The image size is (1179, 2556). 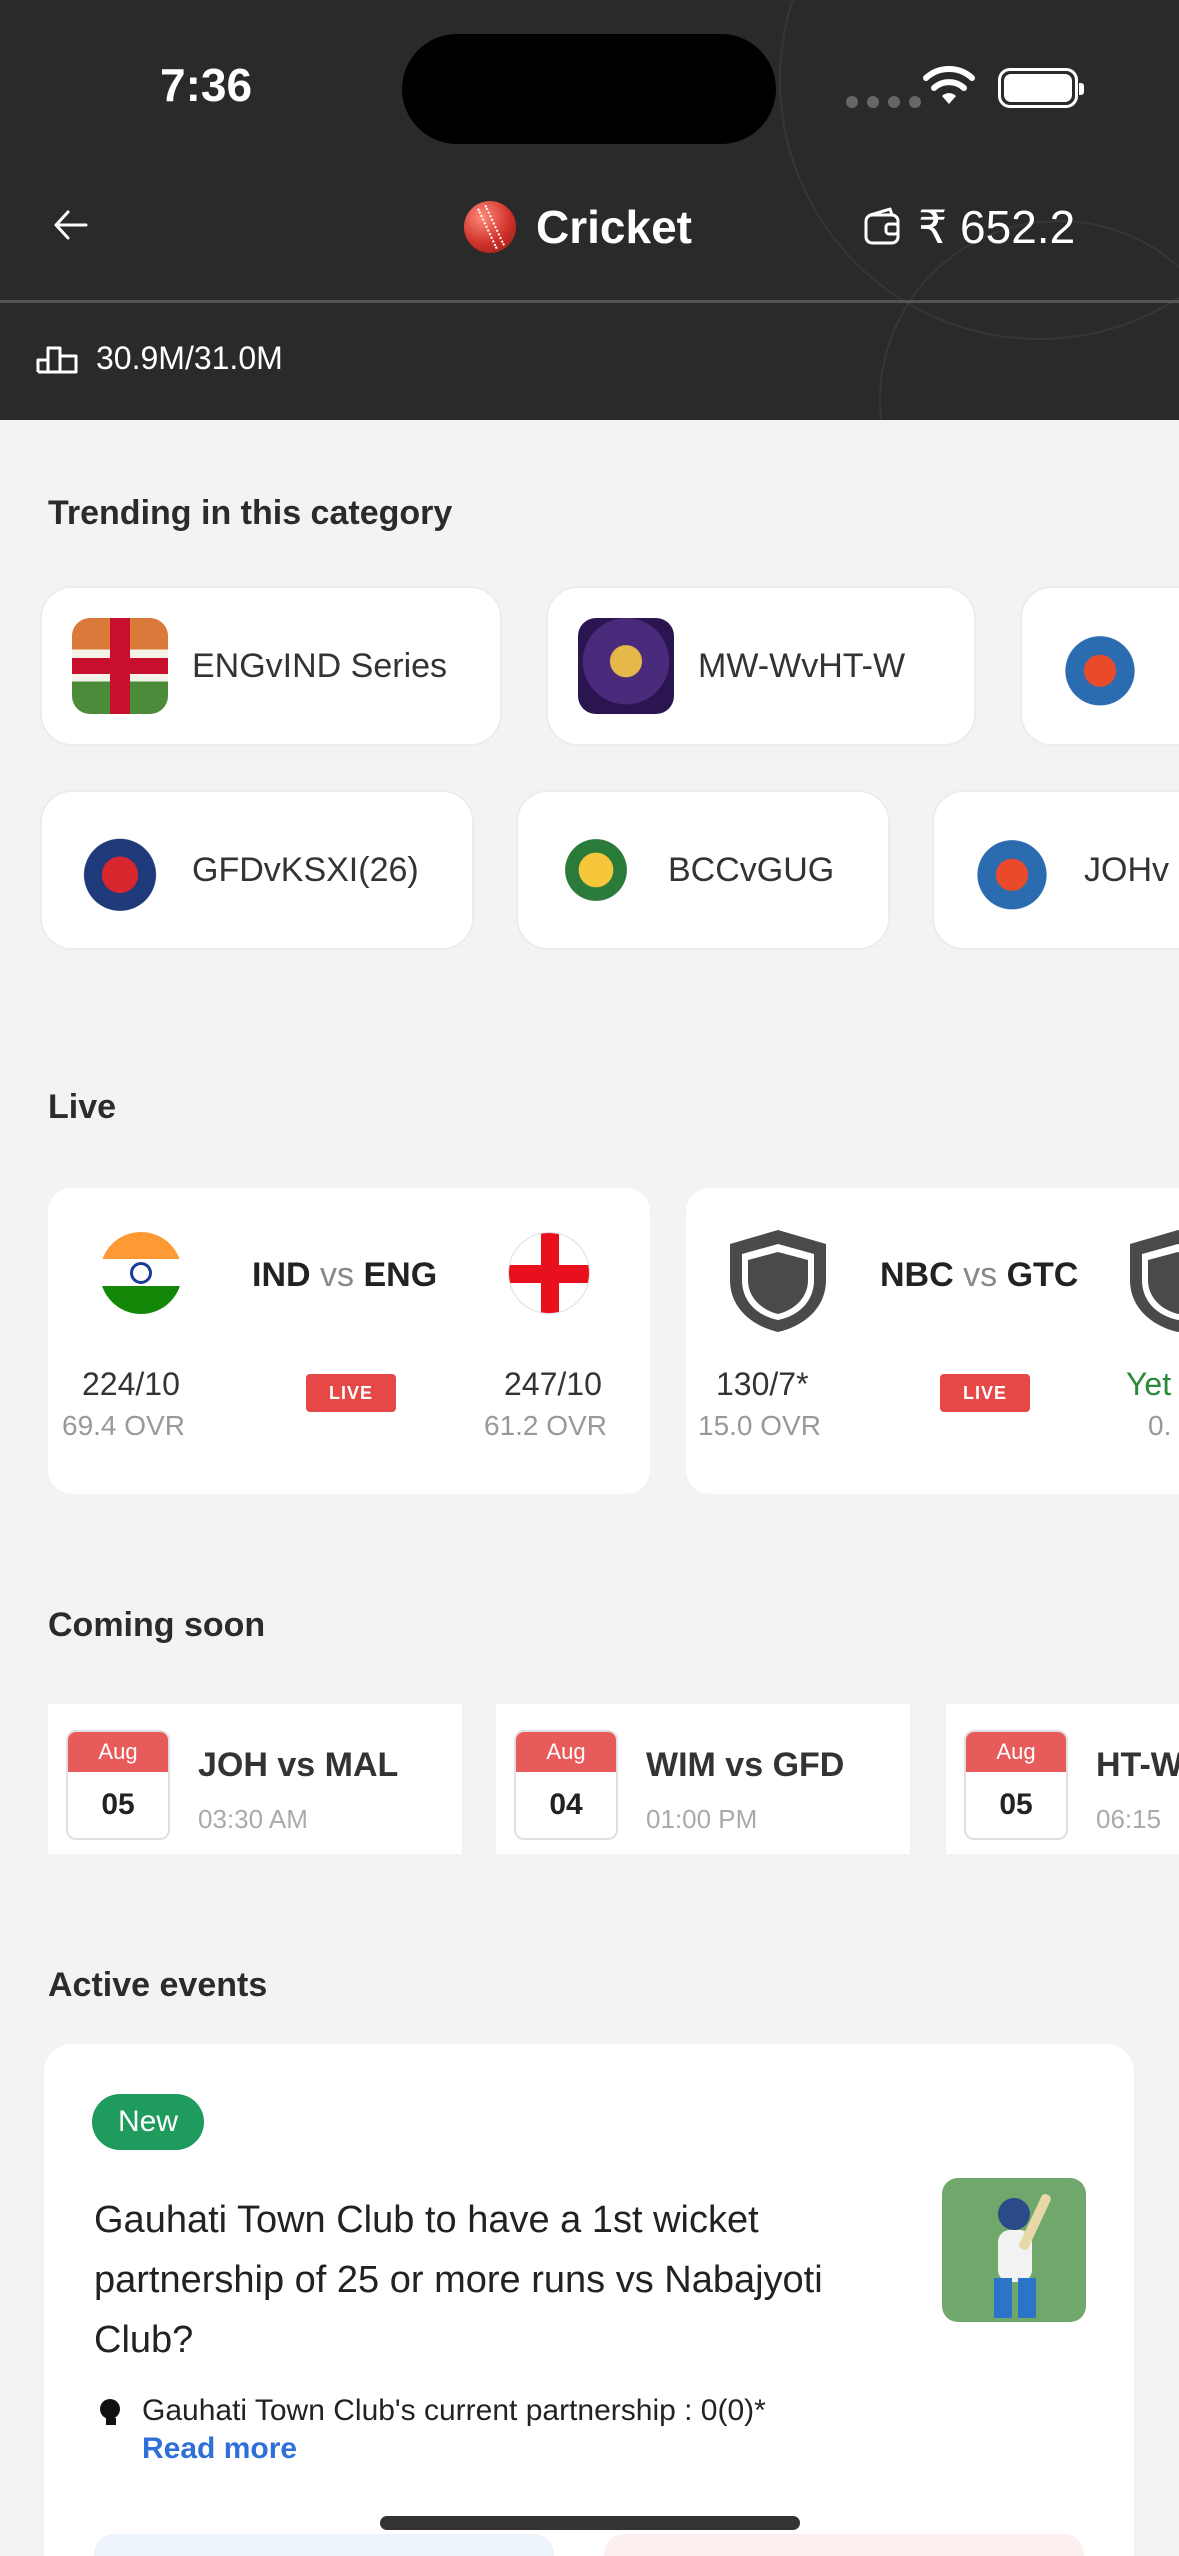 I want to click on page-title: Cricket, so click(x=614, y=227).